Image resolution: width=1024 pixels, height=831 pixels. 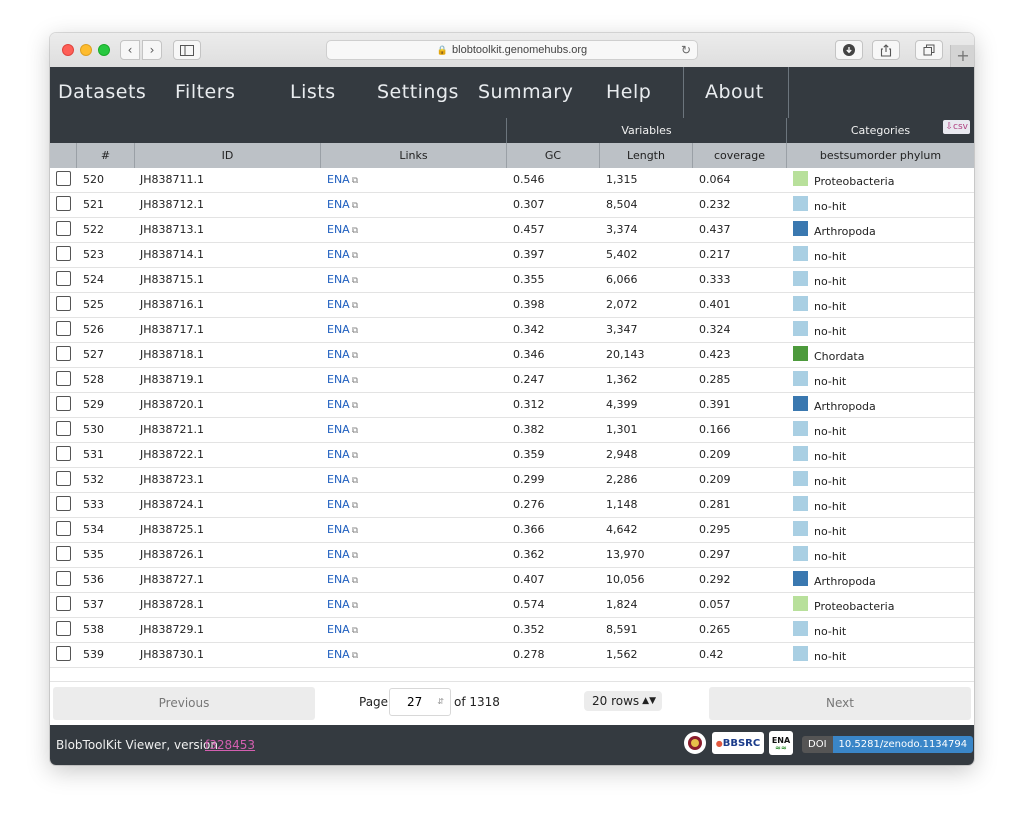 I want to click on forward-button: ›, so click(x=152, y=50).